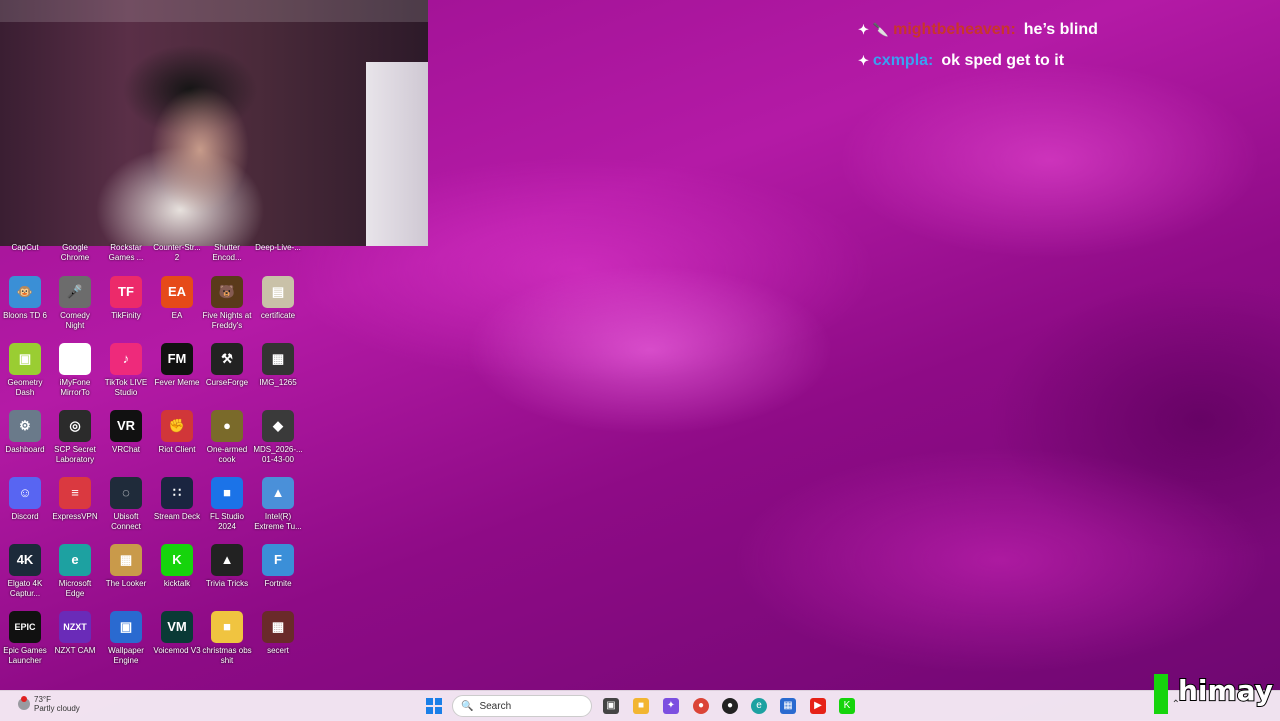  What do you see at coordinates (177, 298) in the screenshot?
I see `desktop-icon: EA EA` at bounding box center [177, 298].